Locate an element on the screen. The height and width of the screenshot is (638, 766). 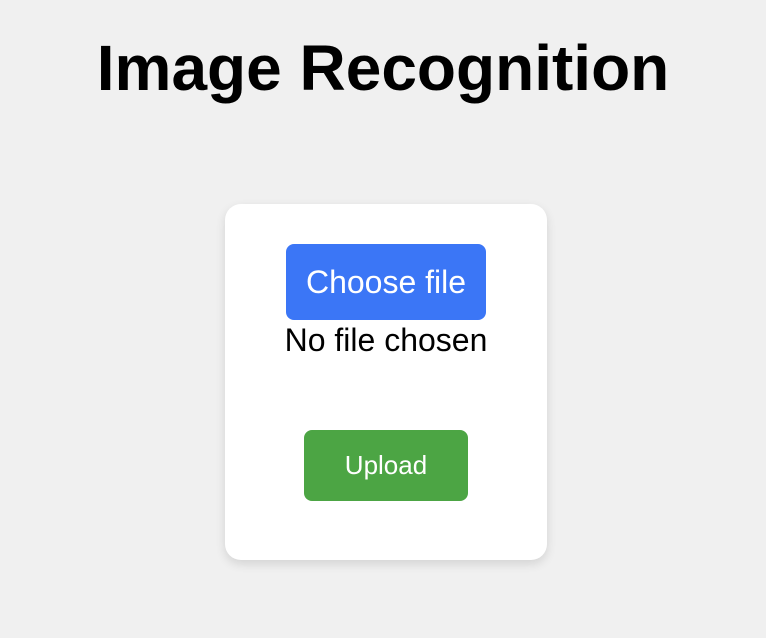
page-title: Image Recognition is located at coordinates (383, 68).